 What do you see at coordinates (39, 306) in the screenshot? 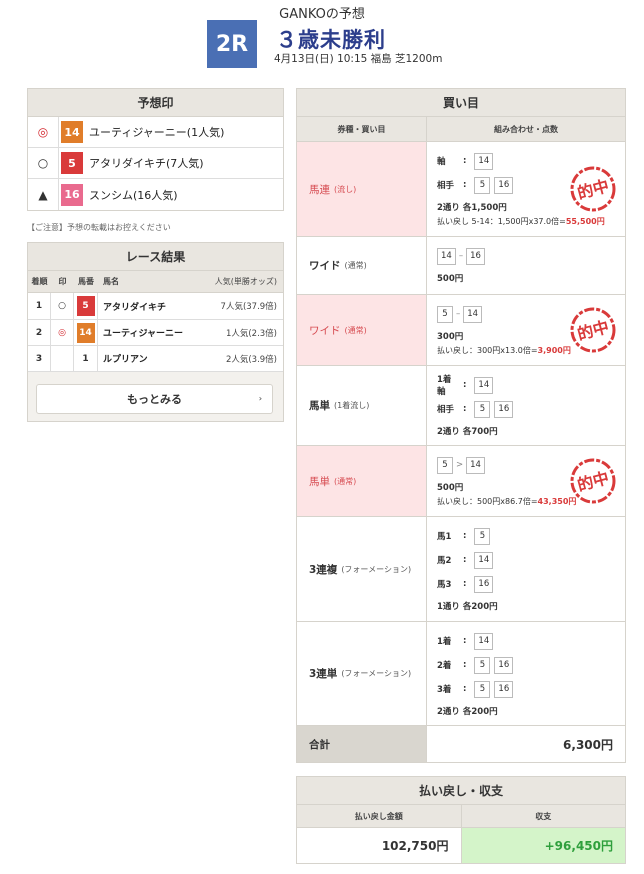
I see `result-position: 1` at bounding box center [39, 306].